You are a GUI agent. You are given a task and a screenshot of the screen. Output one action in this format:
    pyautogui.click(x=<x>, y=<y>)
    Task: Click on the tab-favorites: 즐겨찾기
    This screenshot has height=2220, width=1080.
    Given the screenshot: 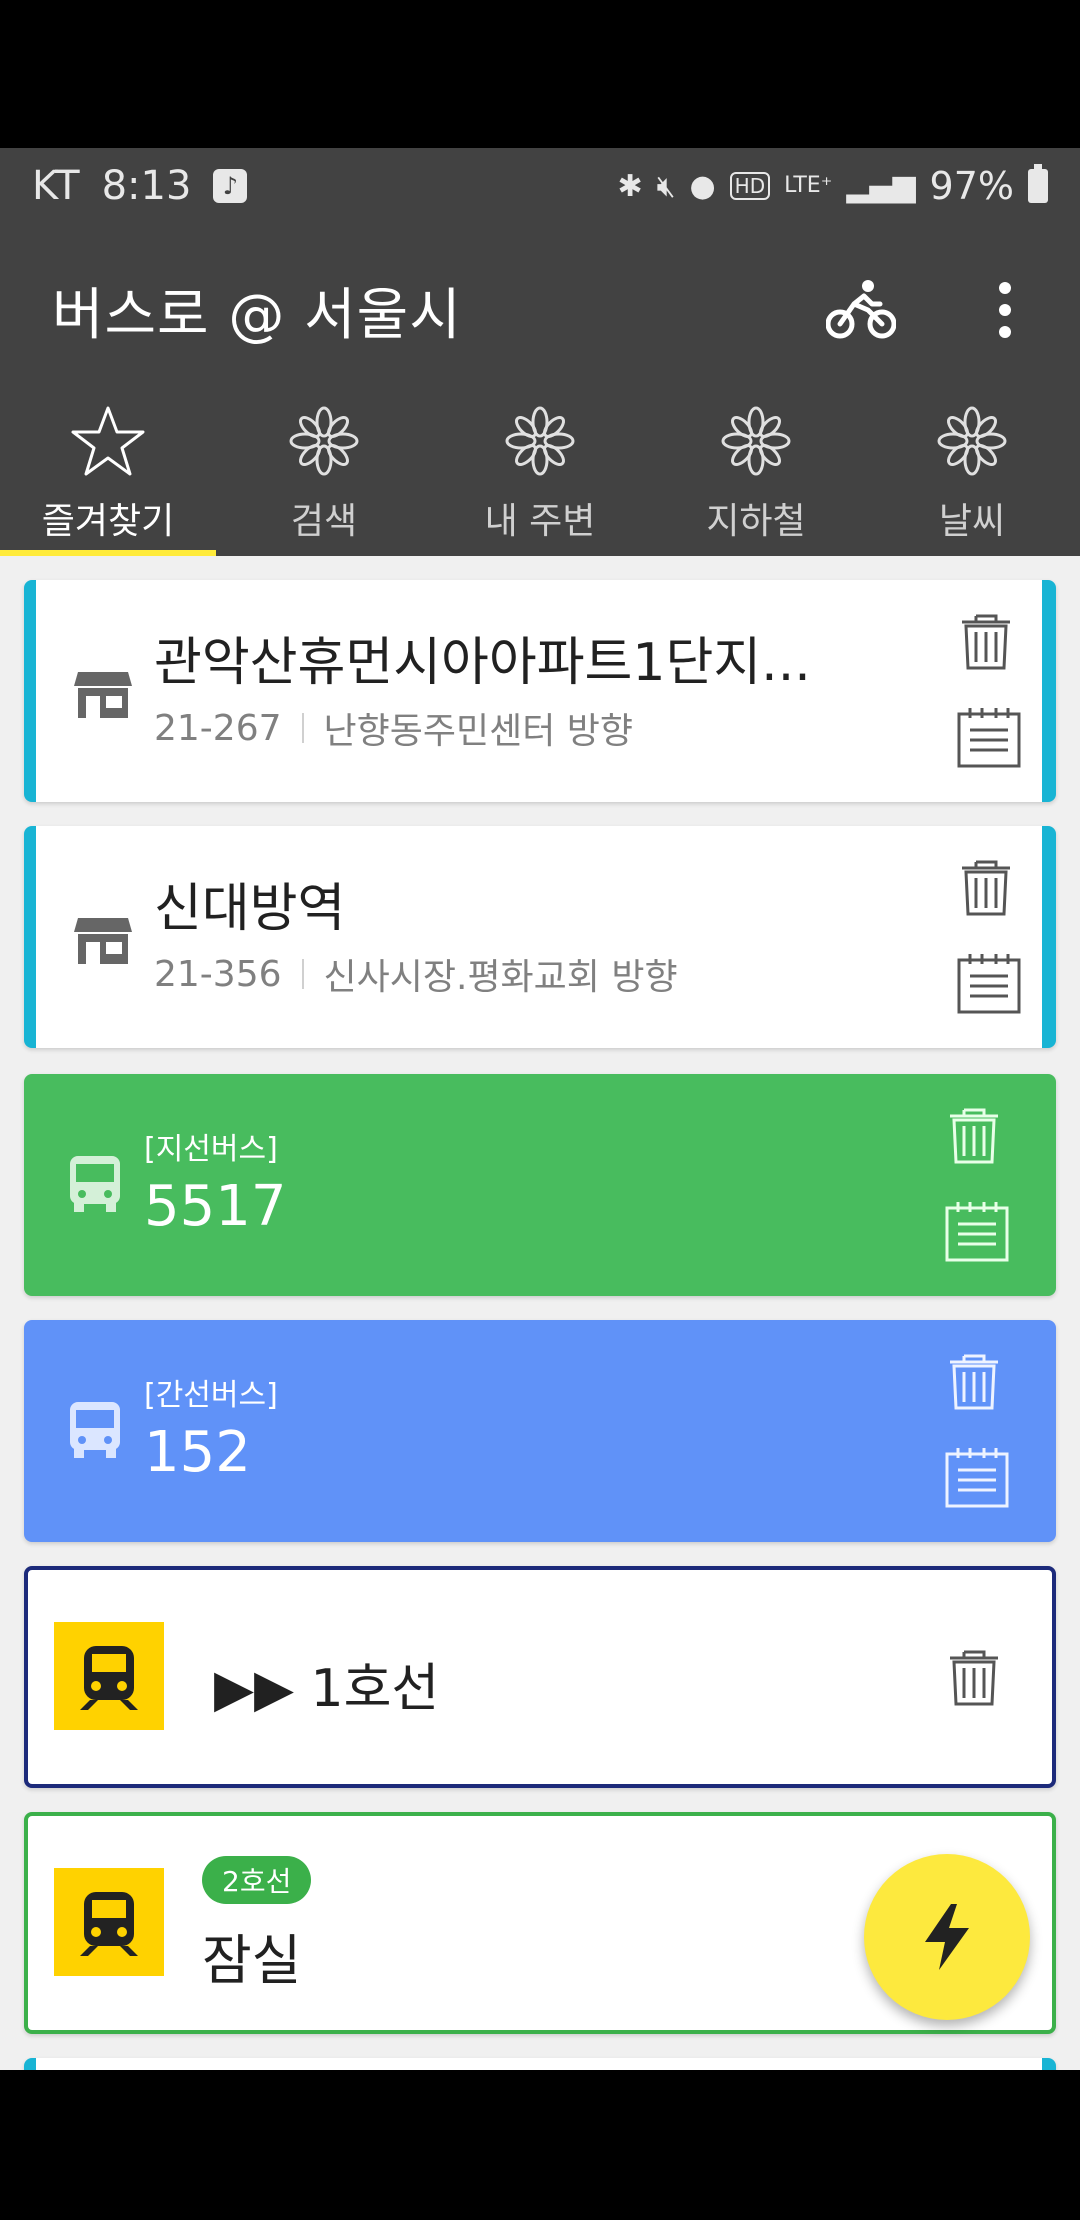 What is the action you would take?
    pyautogui.click(x=108, y=475)
    